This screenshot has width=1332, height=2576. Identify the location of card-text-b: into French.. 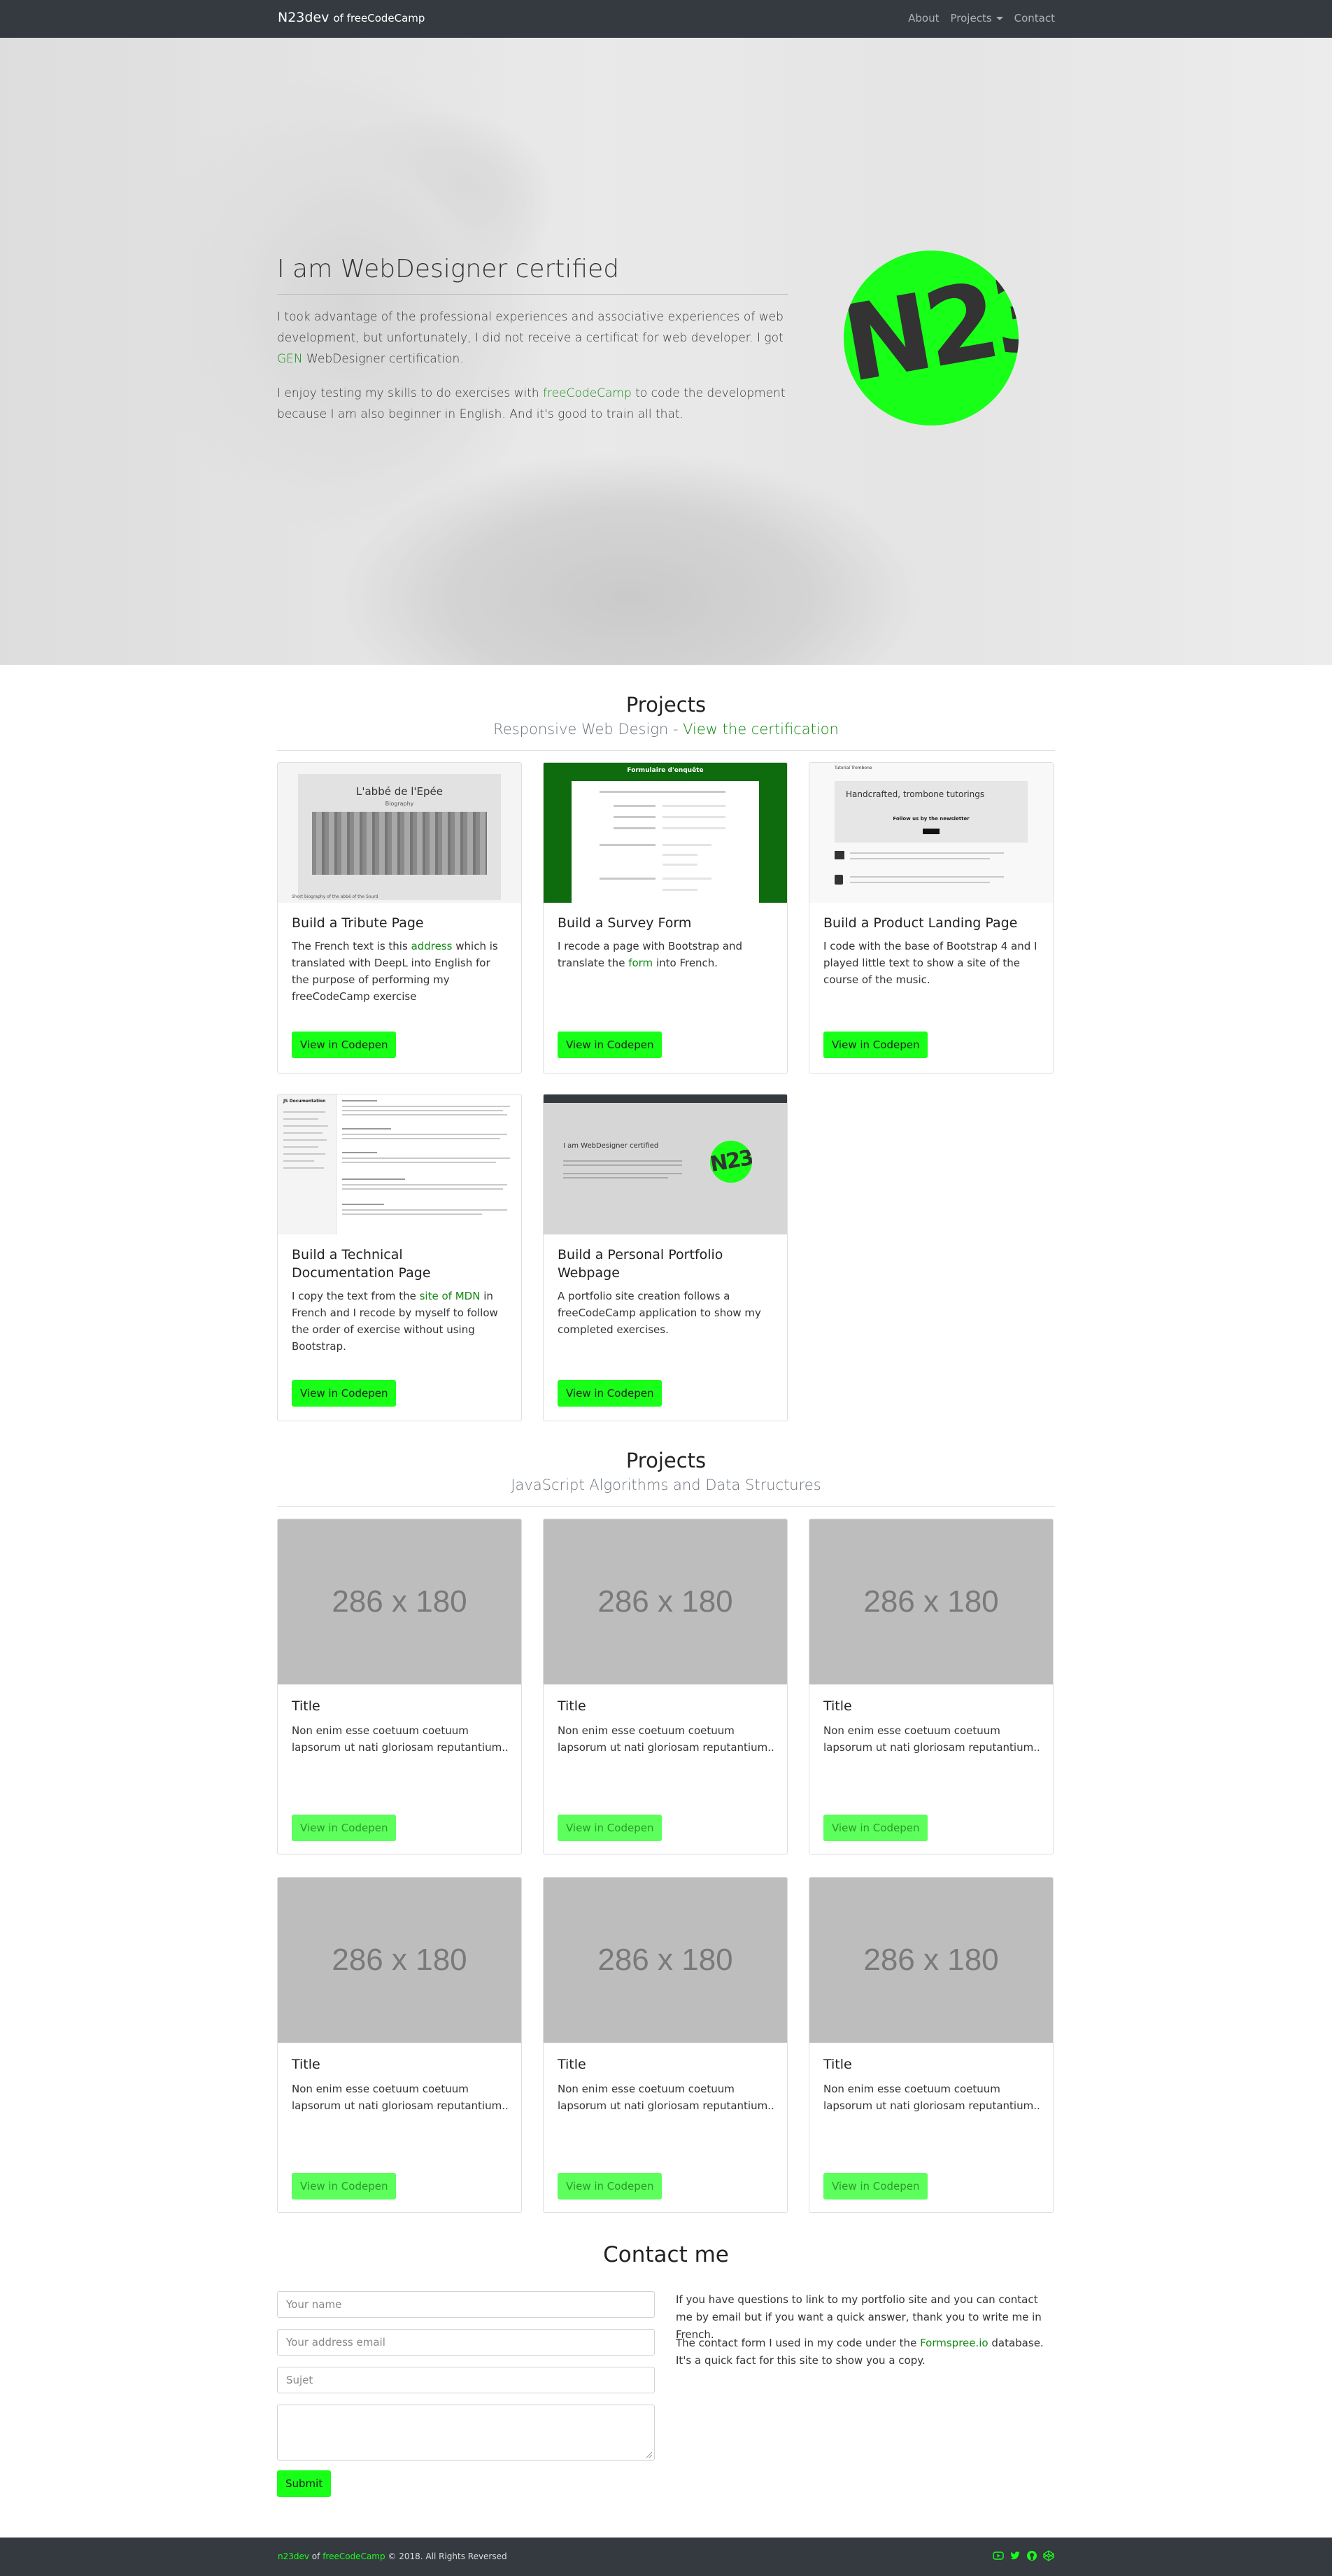
(685, 963).